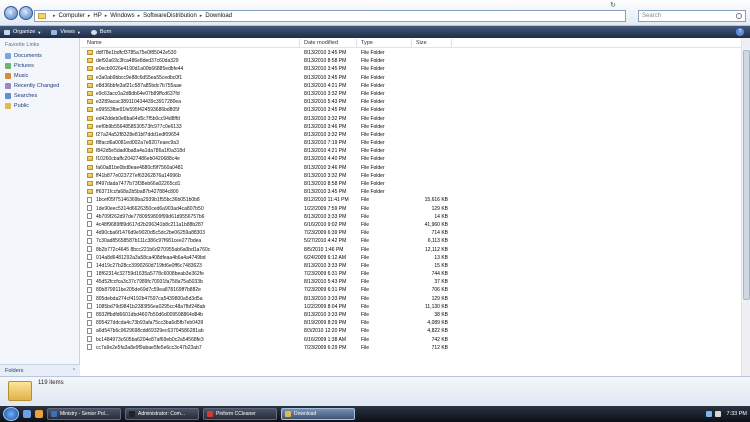 This screenshot has height=422, width=750. Describe the element at coordinates (367, 43) in the screenshot. I see `column-type: Type` at that location.